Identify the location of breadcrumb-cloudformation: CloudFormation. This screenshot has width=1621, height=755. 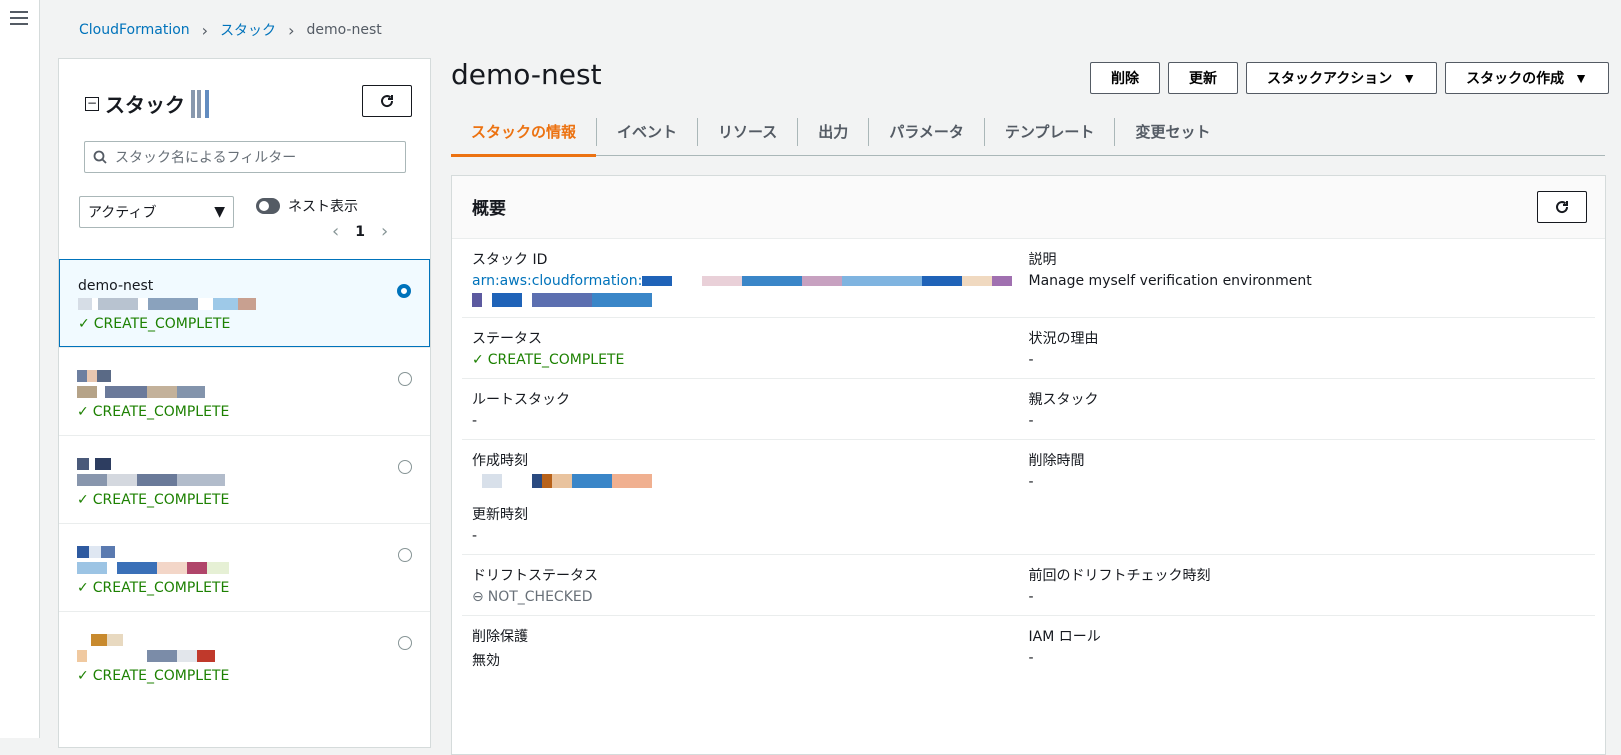
(134, 30).